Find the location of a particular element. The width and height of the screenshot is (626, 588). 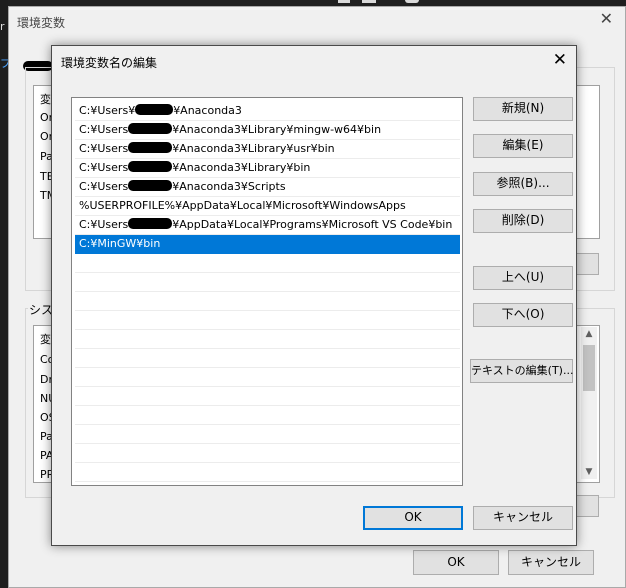

path-list-item: C:¥Users ¥Anaconda3¥Scripts is located at coordinates (267, 187).